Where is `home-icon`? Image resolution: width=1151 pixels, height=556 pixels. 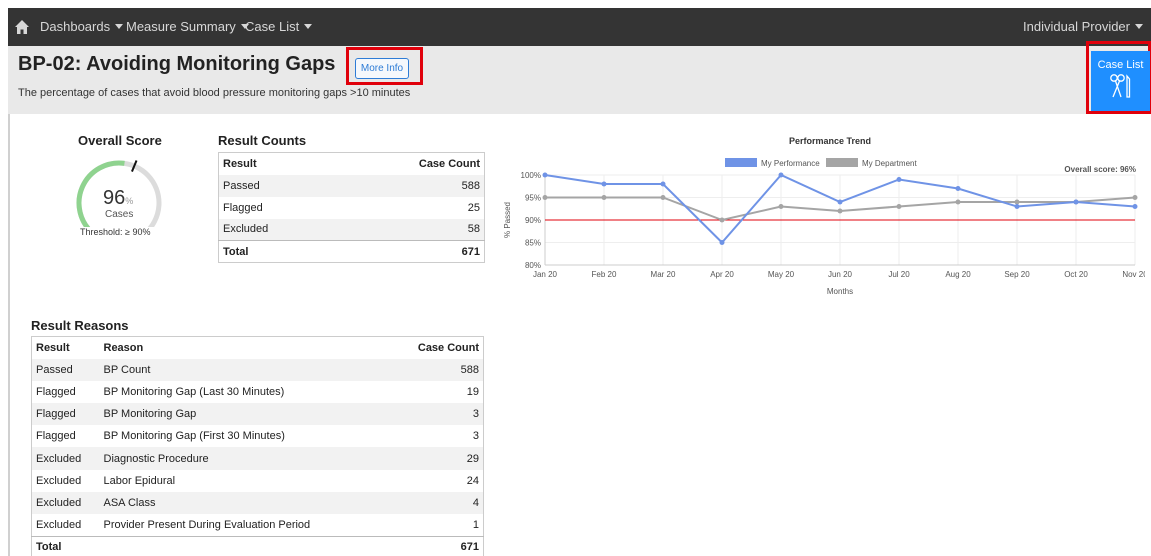 home-icon is located at coordinates (22, 27).